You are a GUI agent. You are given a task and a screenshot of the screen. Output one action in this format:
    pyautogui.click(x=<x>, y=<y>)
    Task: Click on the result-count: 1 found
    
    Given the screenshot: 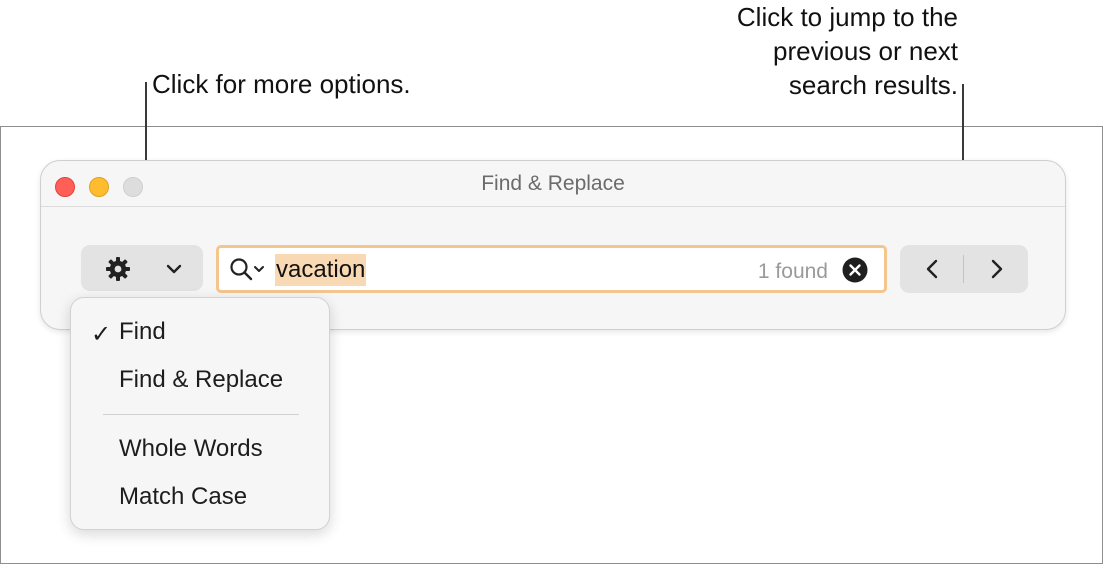 What is the action you would take?
    pyautogui.click(x=792, y=271)
    